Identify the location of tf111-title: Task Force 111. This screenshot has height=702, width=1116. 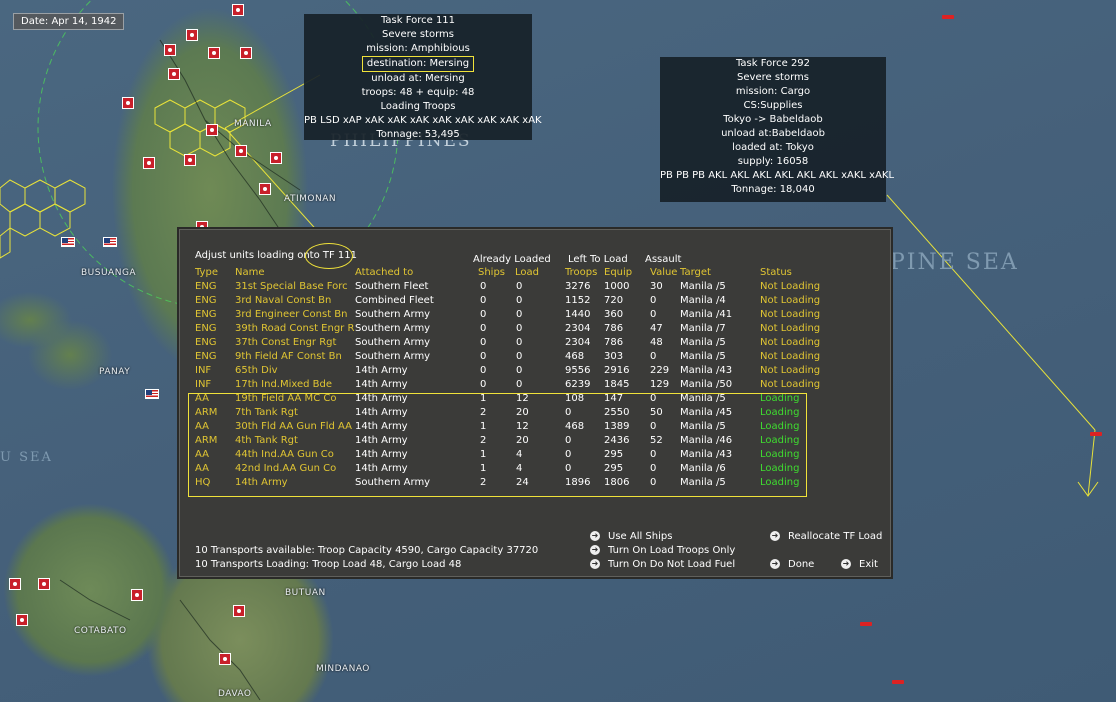
(418, 20).